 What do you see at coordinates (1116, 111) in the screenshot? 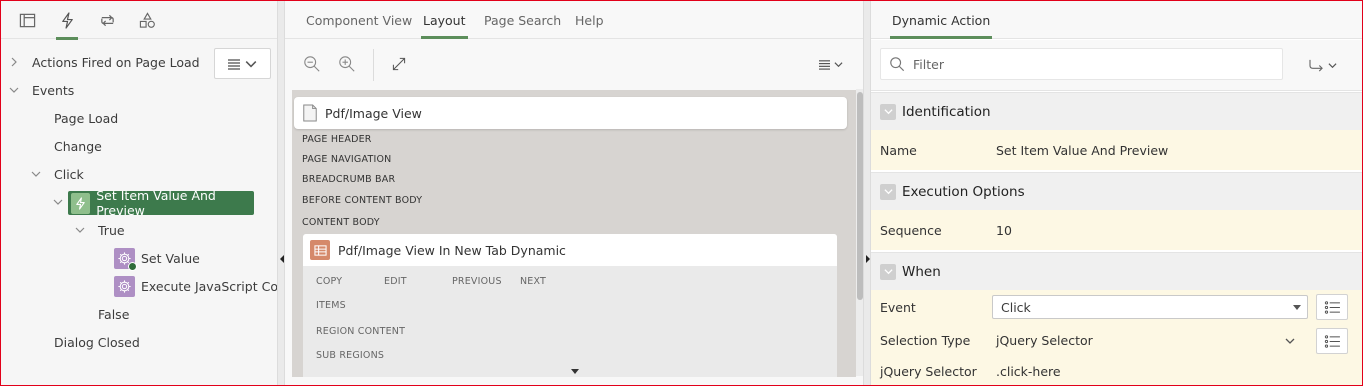
I see `section-identification: Identification` at bounding box center [1116, 111].